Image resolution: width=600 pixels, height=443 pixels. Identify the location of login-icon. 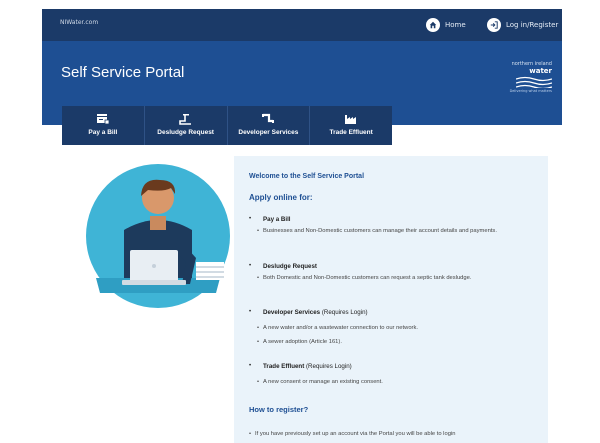
(494, 25).